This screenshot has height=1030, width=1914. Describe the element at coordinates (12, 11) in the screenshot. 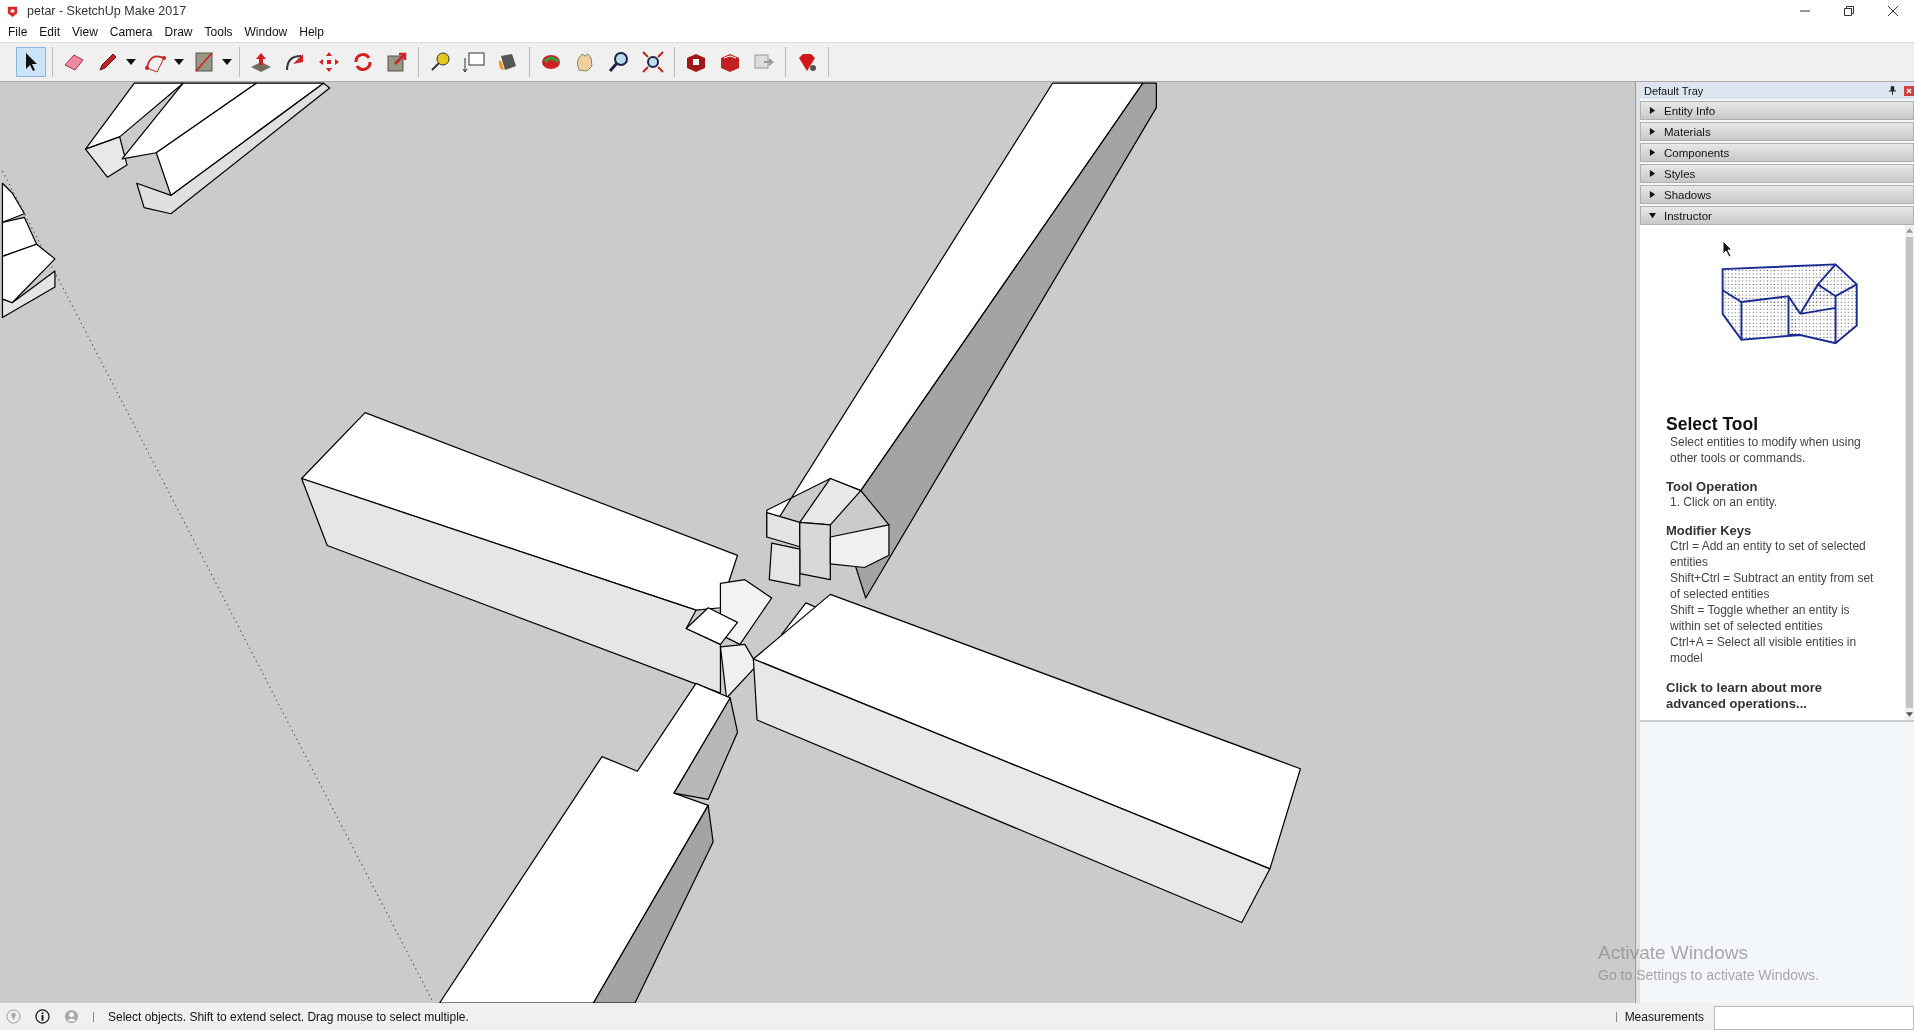

I see `app-logo-icon` at that location.